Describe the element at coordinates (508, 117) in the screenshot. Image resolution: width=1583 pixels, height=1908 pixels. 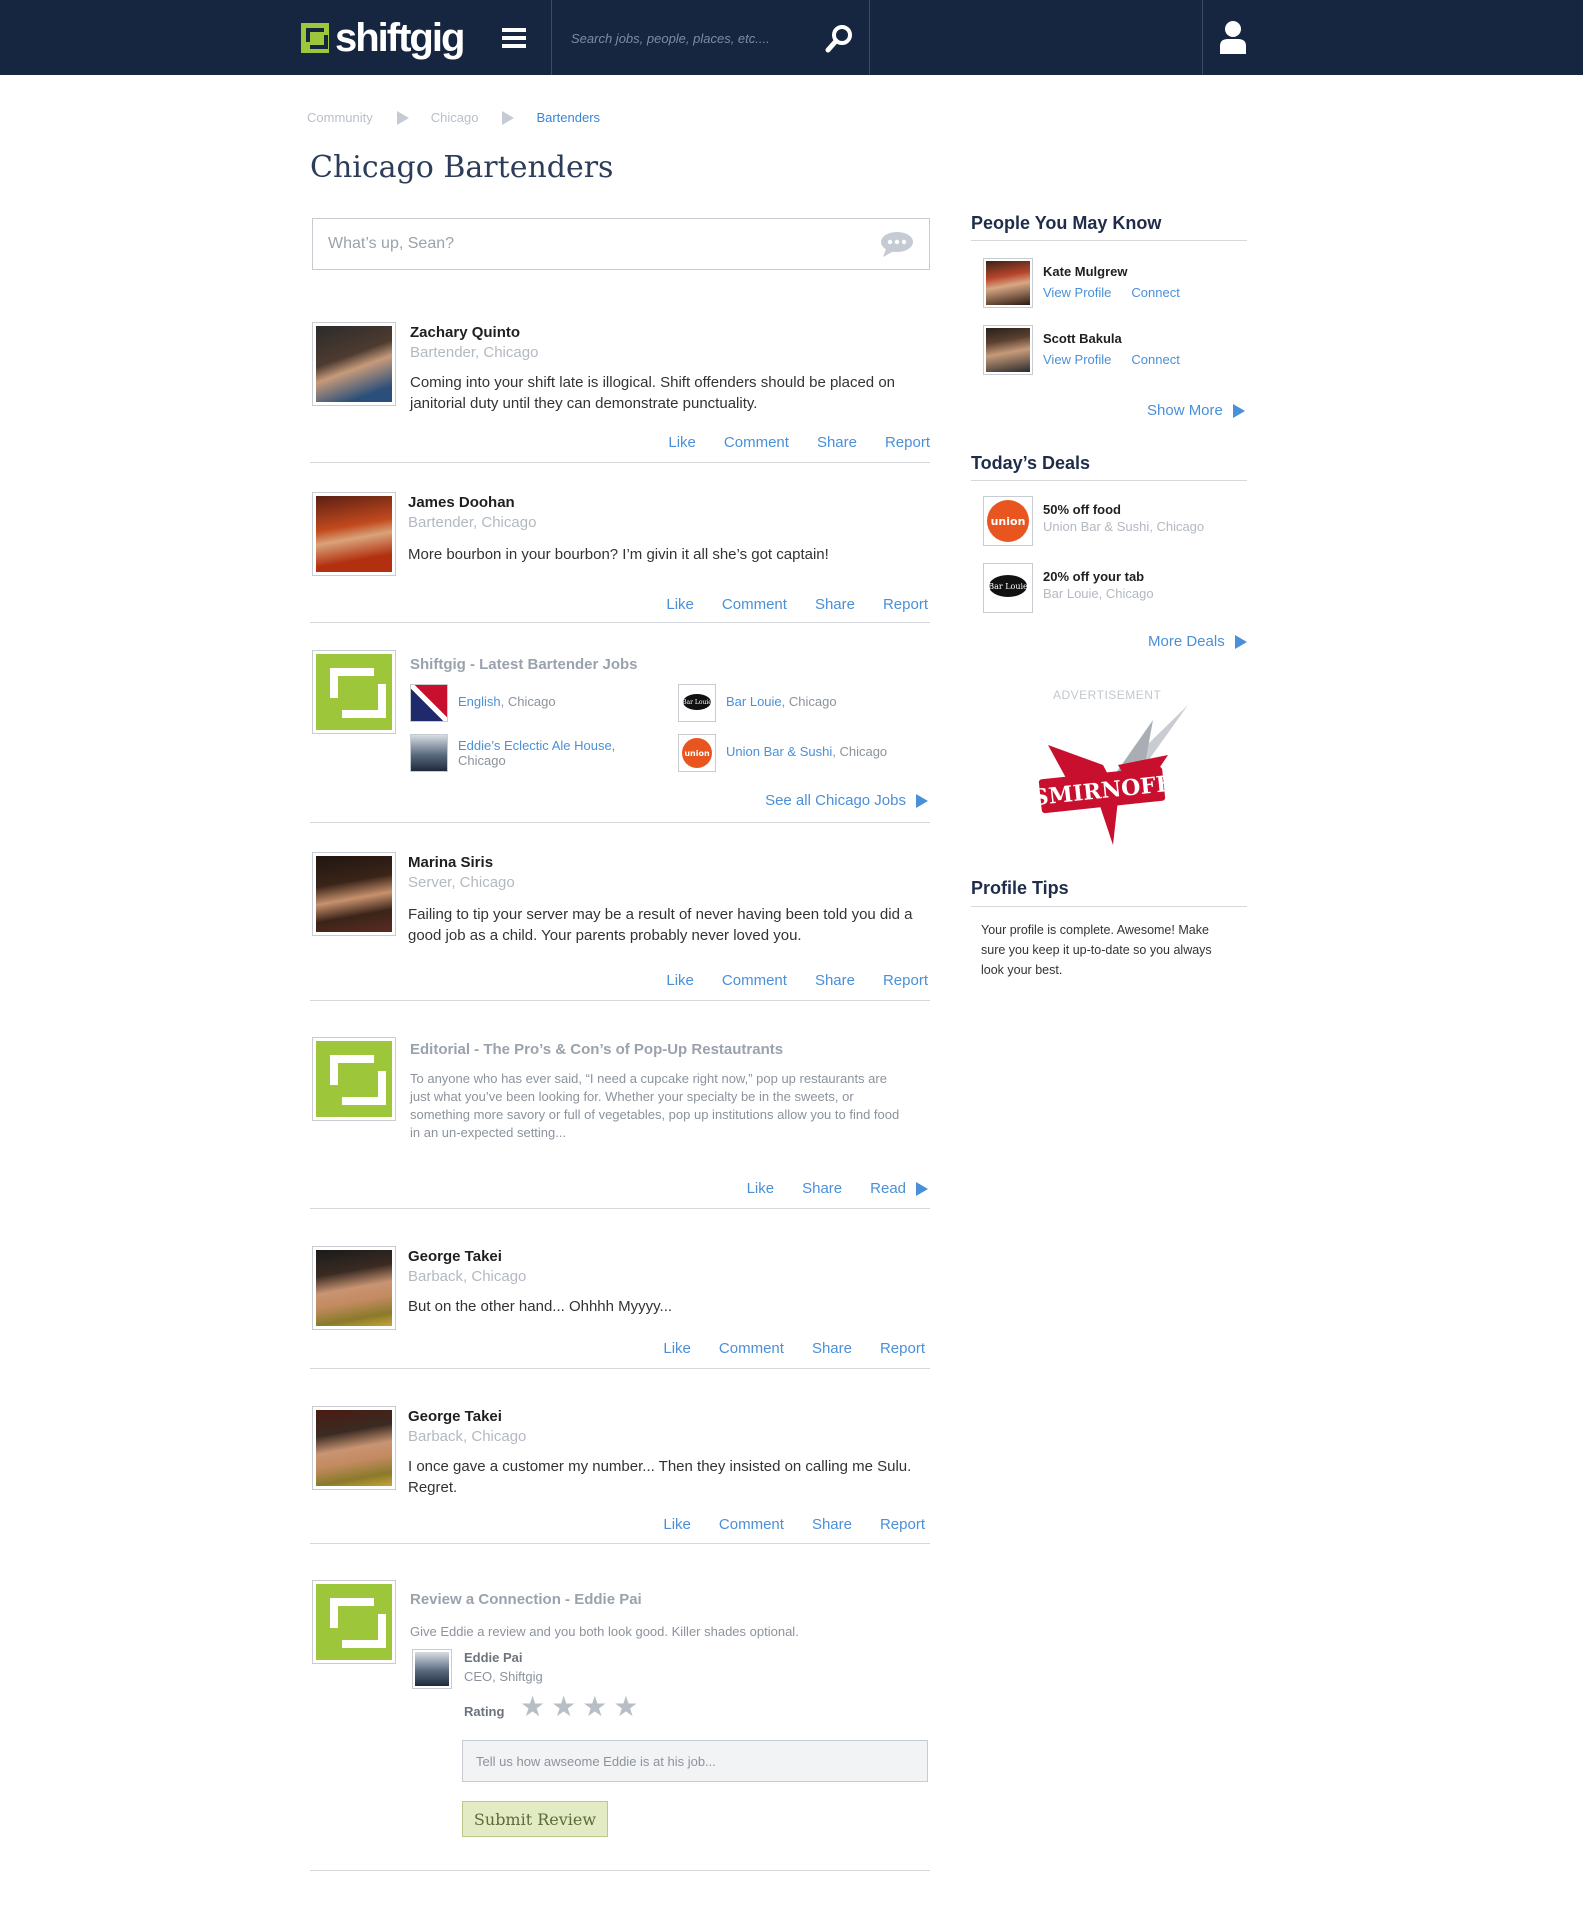
I see `breadcrumb-arrow-icon` at that location.